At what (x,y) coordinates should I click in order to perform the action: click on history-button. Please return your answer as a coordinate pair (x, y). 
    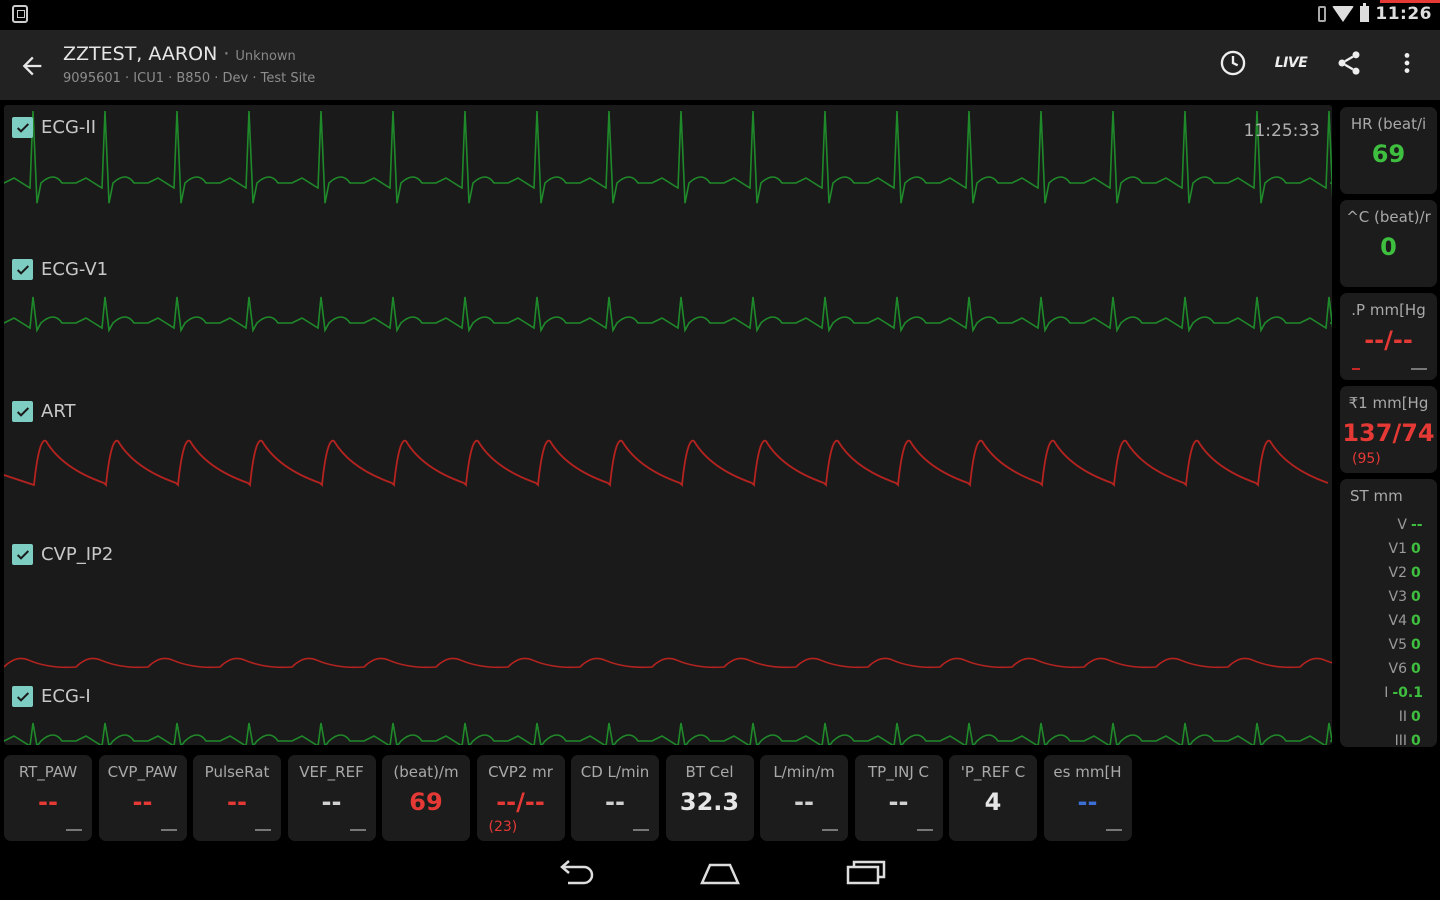
    Looking at the image, I should click on (1233, 63).